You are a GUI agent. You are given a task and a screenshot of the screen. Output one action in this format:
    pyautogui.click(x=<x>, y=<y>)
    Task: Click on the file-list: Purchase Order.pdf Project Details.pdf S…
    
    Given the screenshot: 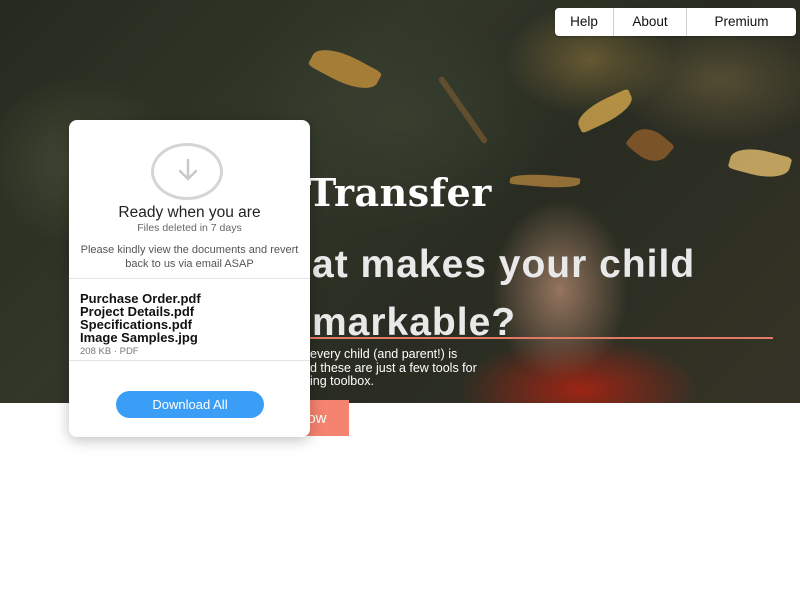 What is the action you would take?
    pyautogui.click(x=140, y=324)
    